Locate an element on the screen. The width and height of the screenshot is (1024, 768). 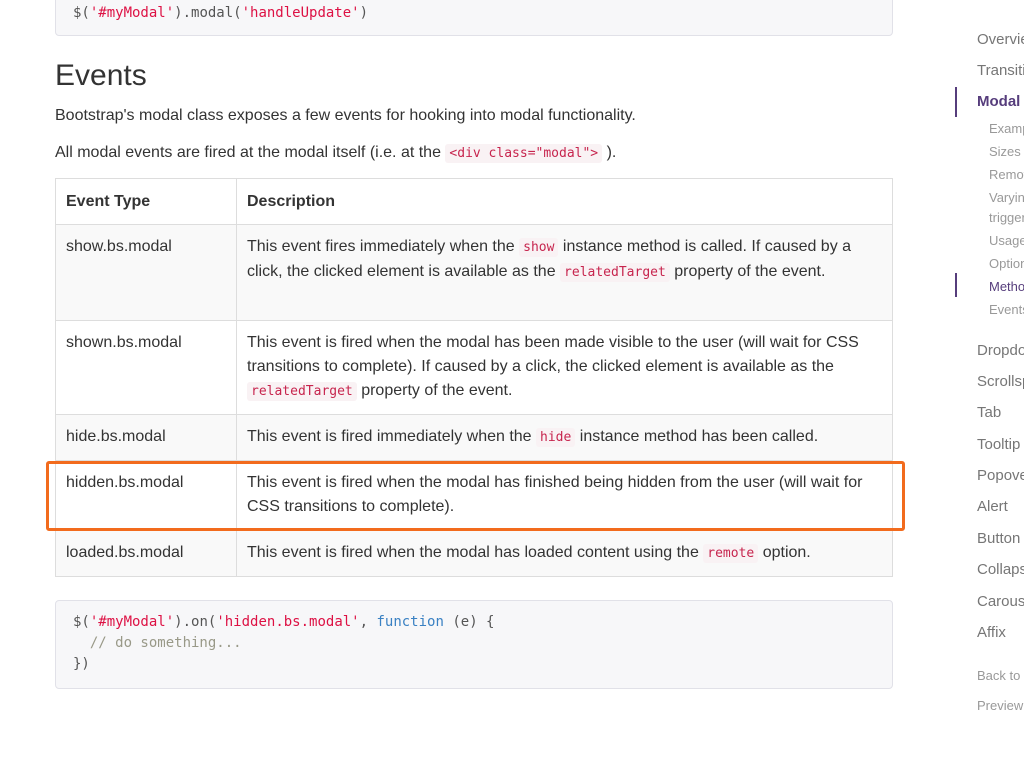
inline-code: remote is located at coordinates (731, 553).